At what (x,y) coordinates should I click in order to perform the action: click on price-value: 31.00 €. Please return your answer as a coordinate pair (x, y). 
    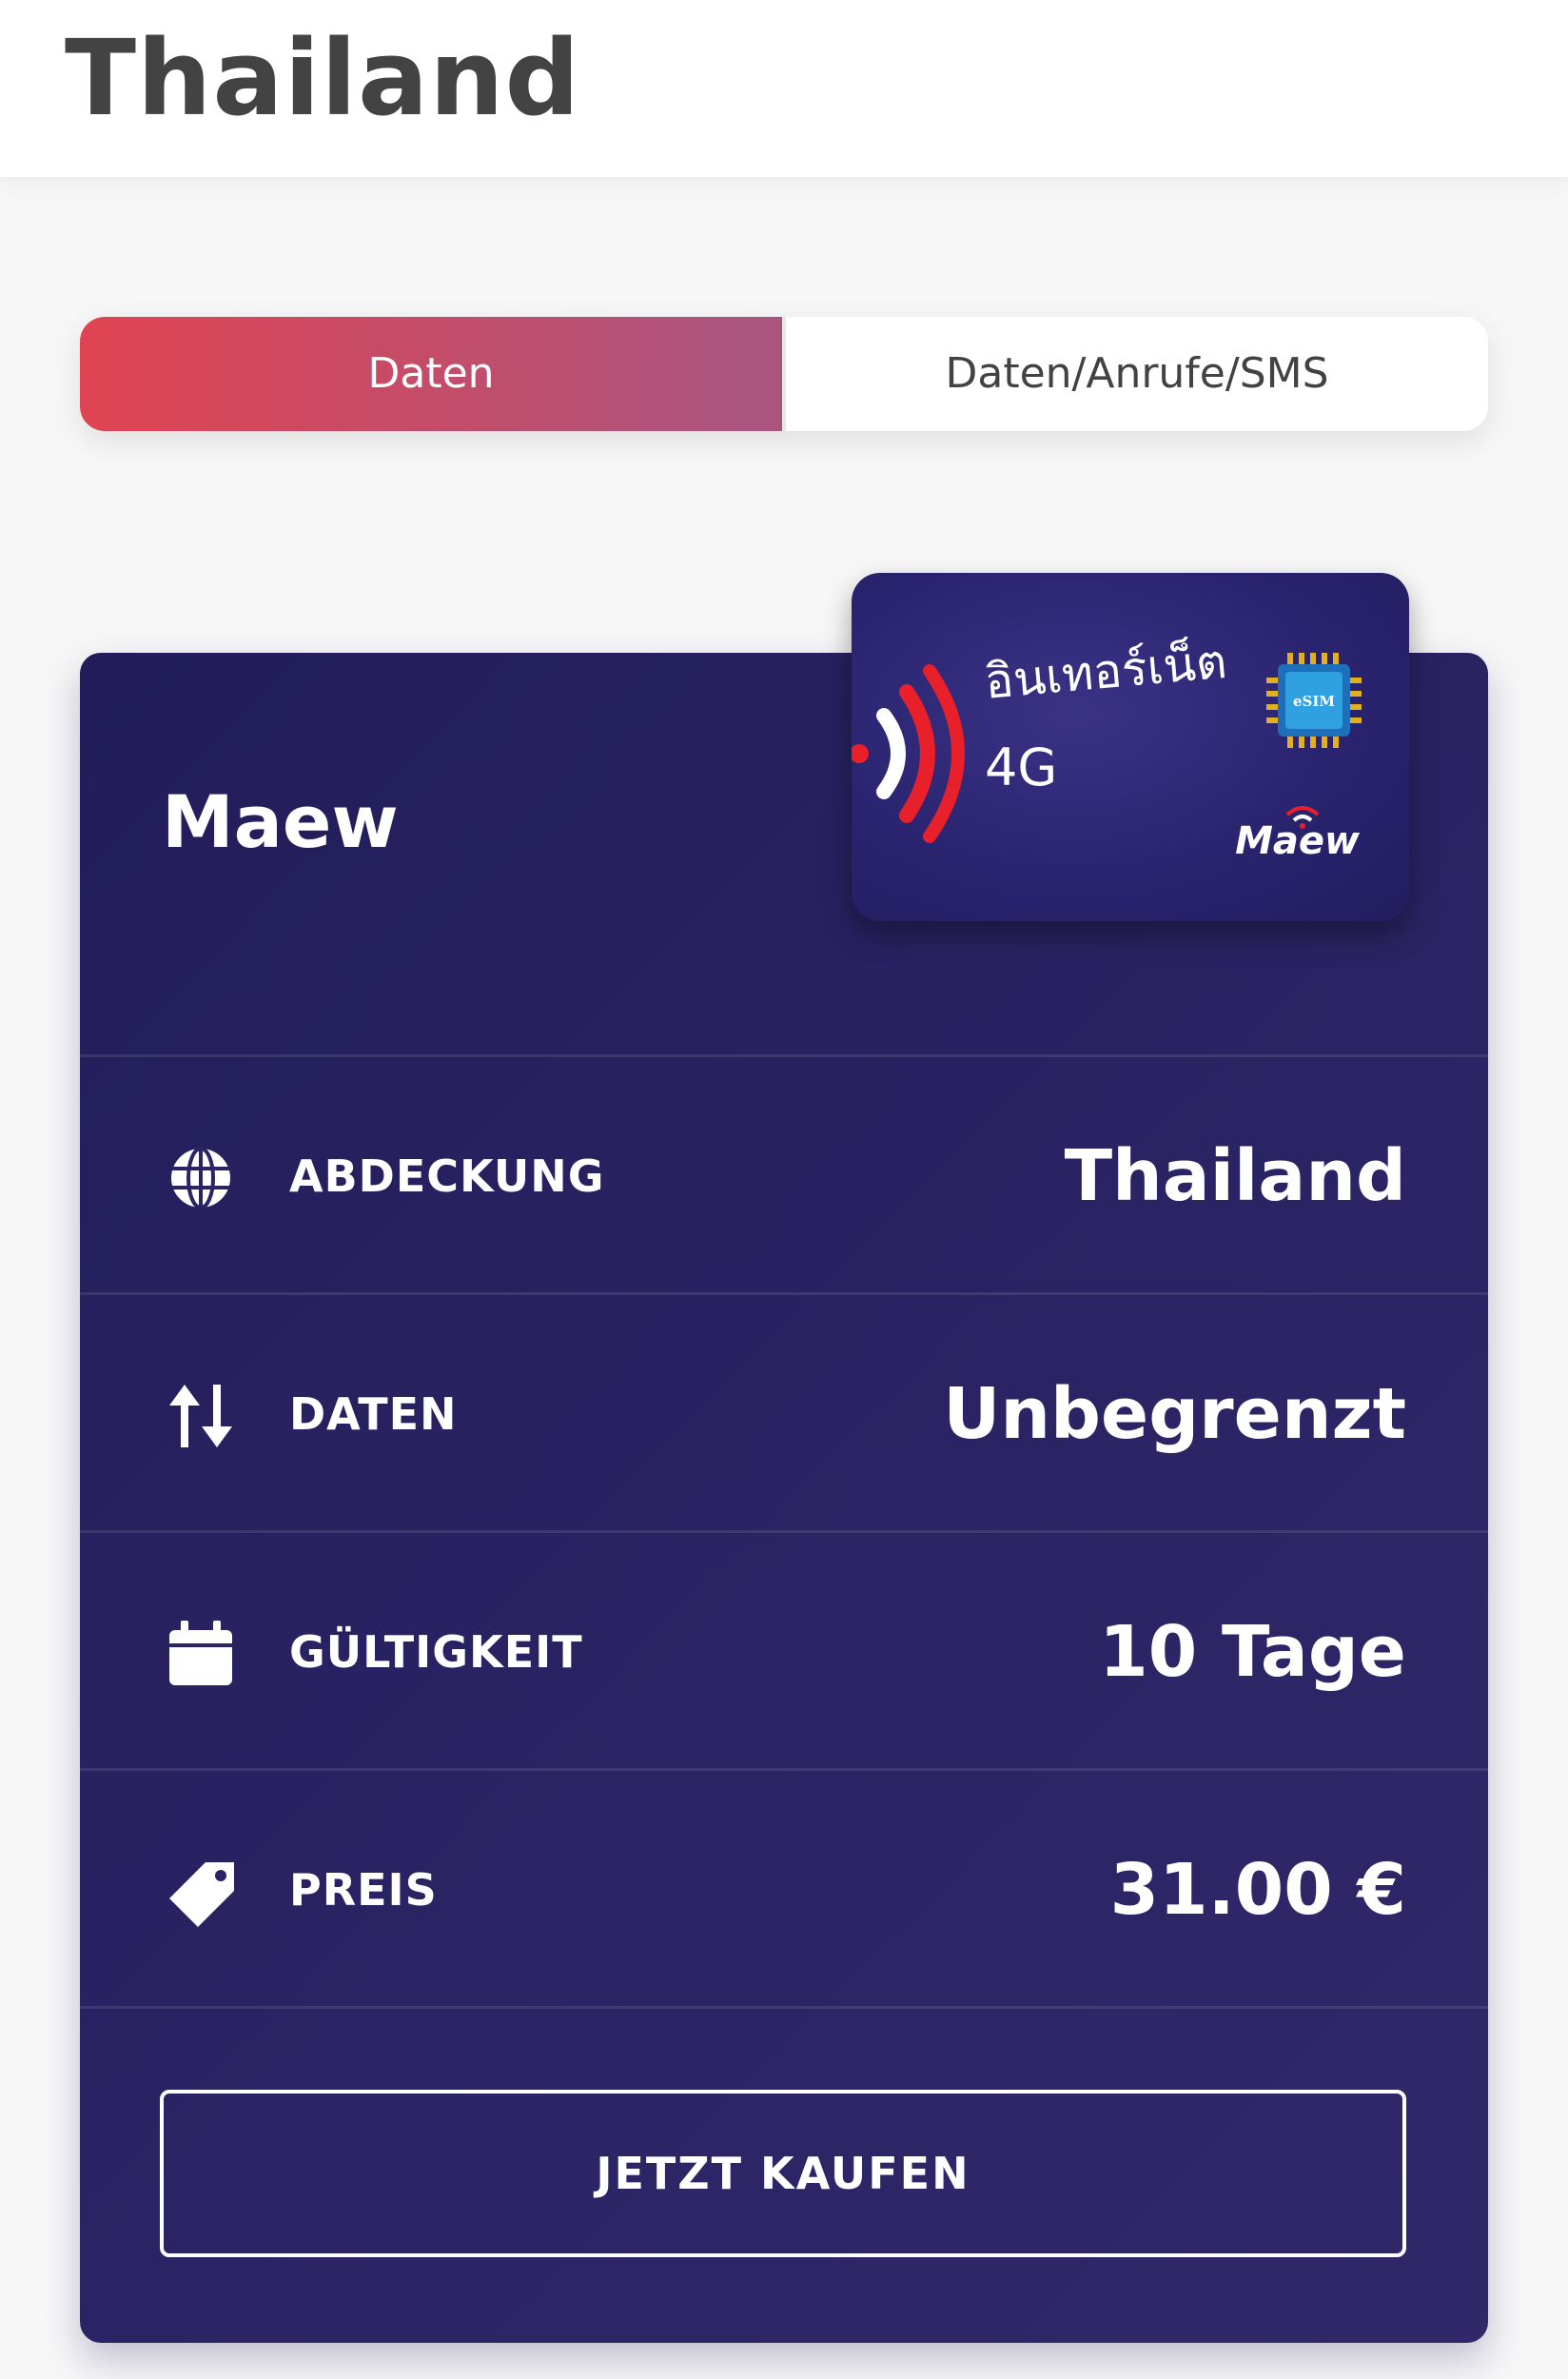
    Looking at the image, I should click on (1257, 1890).